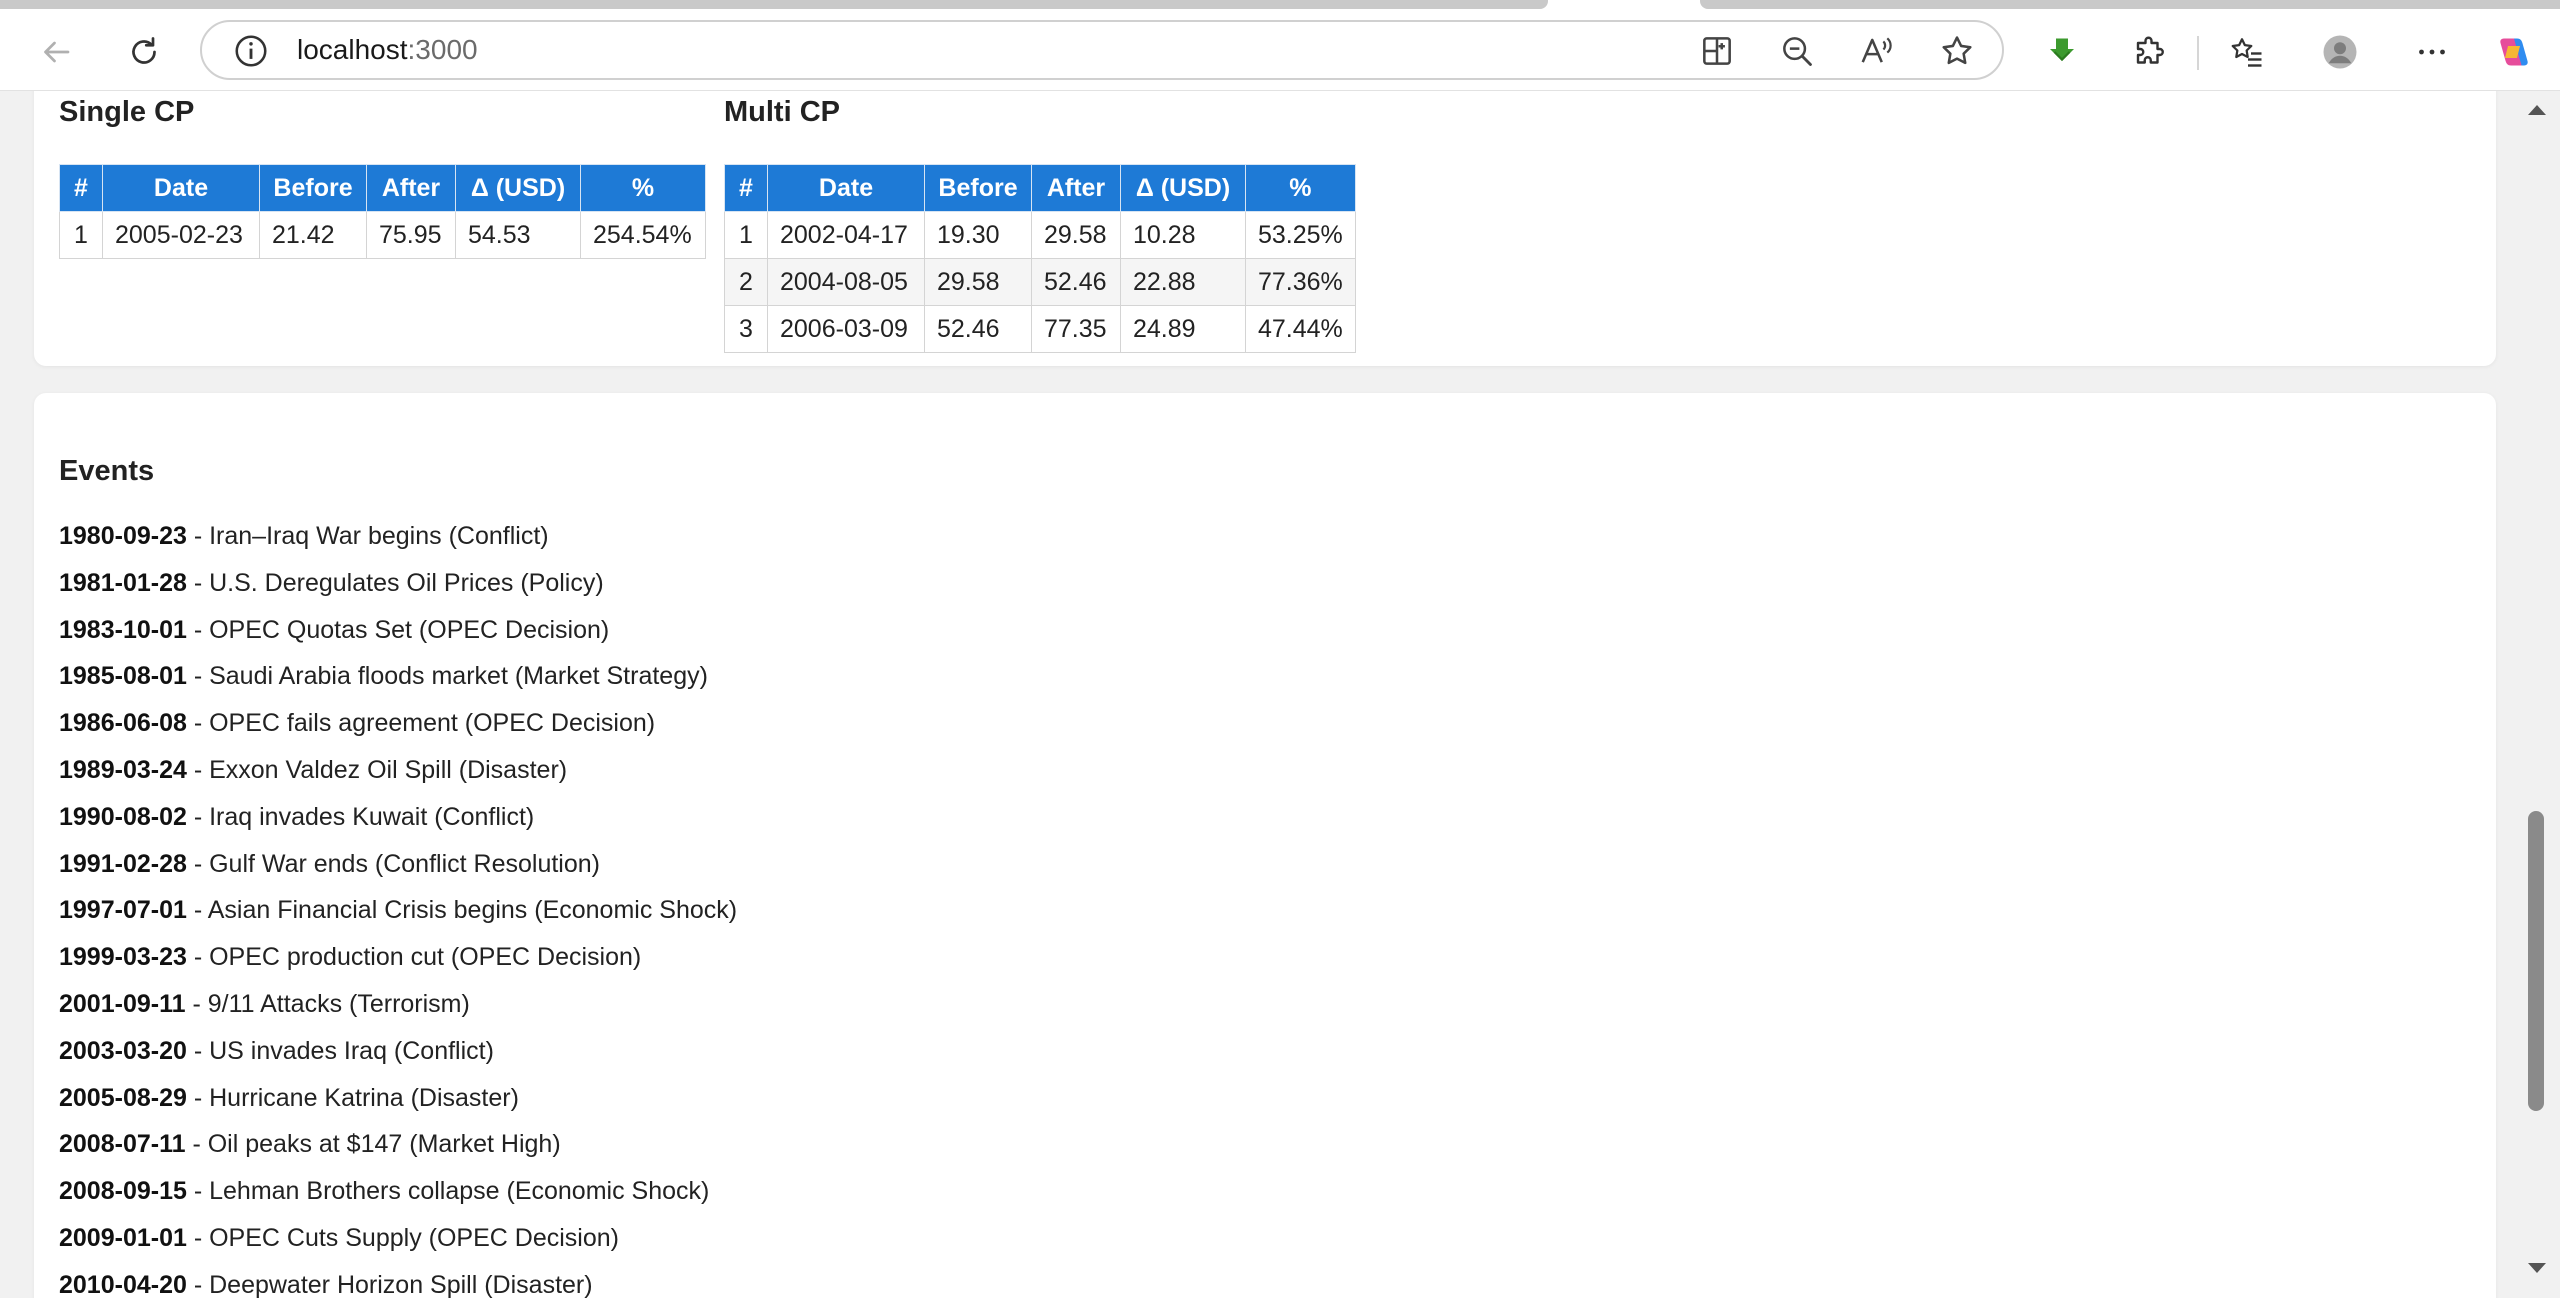 The height and width of the screenshot is (1298, 2560). I want to click on cell-before: 21.42, so click(313, 235).